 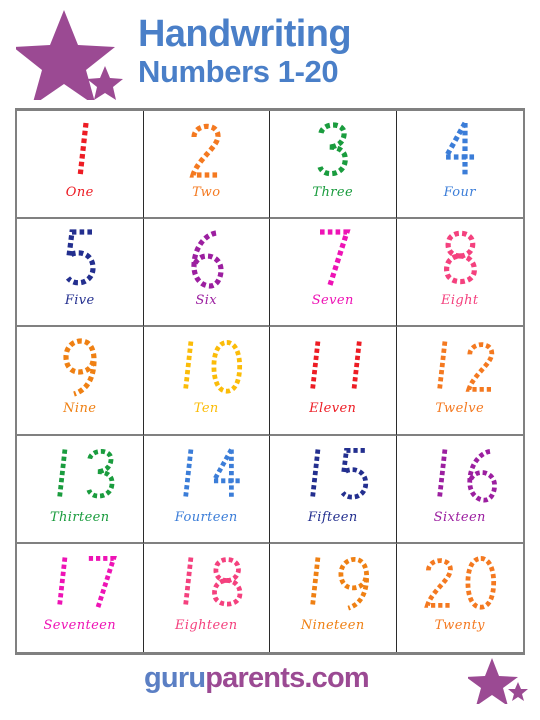 I want to click on number-word-label: Five, so click(x=79, y=301).